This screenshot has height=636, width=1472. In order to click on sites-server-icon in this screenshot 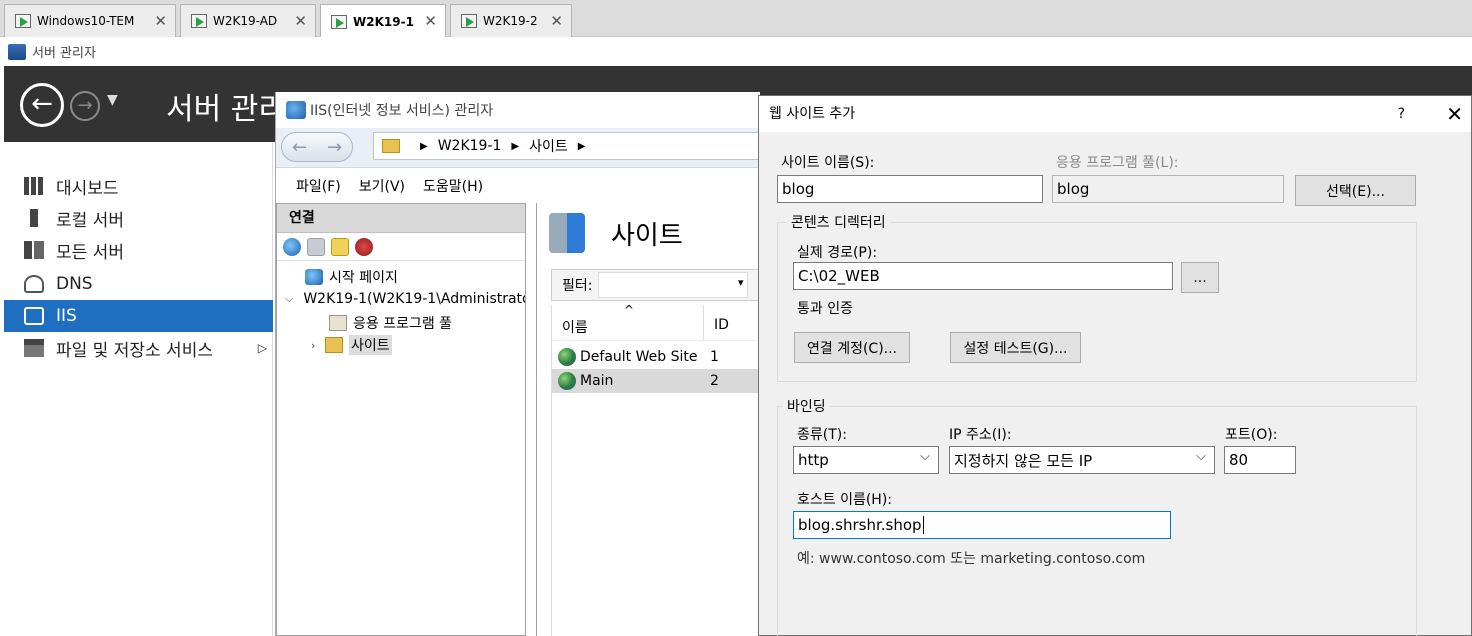, I will do `click(567, 233)`.